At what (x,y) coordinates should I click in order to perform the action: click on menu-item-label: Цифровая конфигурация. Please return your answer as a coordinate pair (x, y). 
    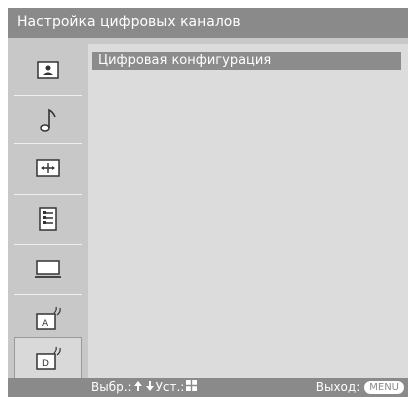
    Looking at the image, I should click on (185, 60).